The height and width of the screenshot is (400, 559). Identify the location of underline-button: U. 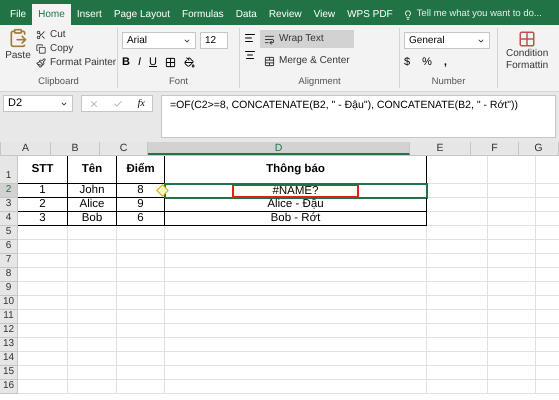
(153, 62).